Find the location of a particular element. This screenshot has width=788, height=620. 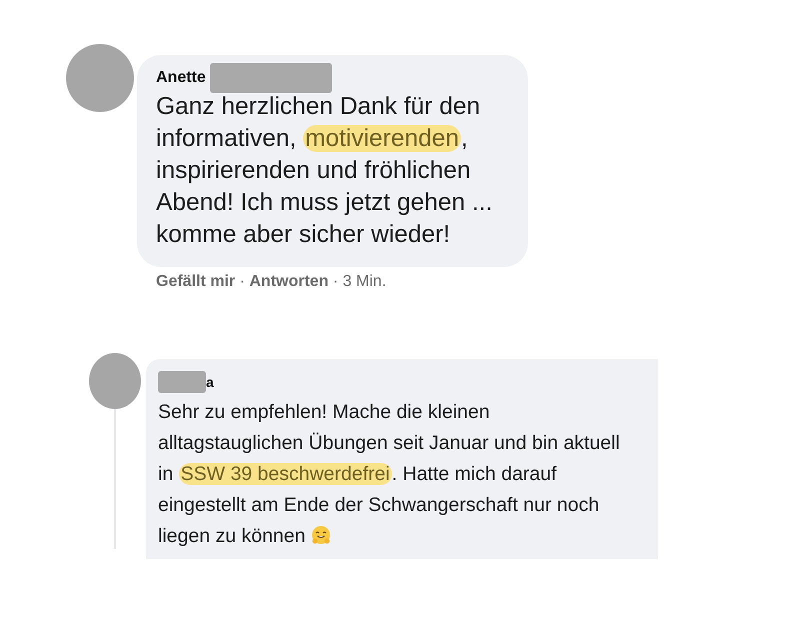

author-name: Anette is located at coordinates (181, 78).